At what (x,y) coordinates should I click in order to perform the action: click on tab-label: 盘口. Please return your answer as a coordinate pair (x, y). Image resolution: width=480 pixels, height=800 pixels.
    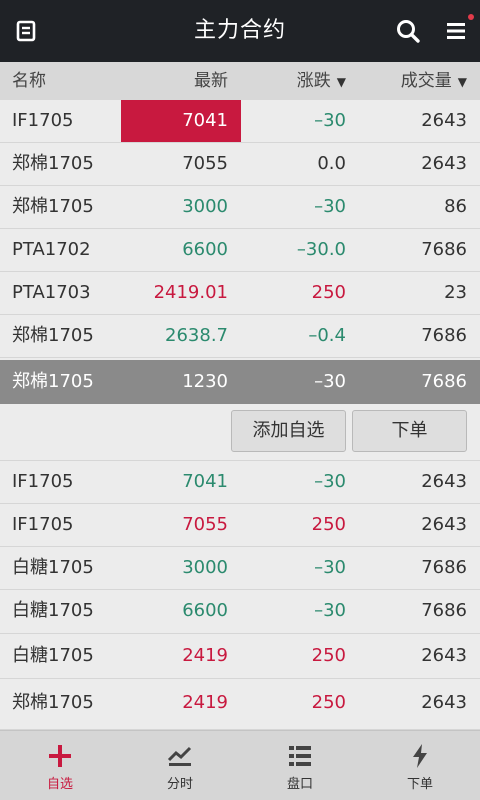
    Looking at the image, I should click on (299, 784).